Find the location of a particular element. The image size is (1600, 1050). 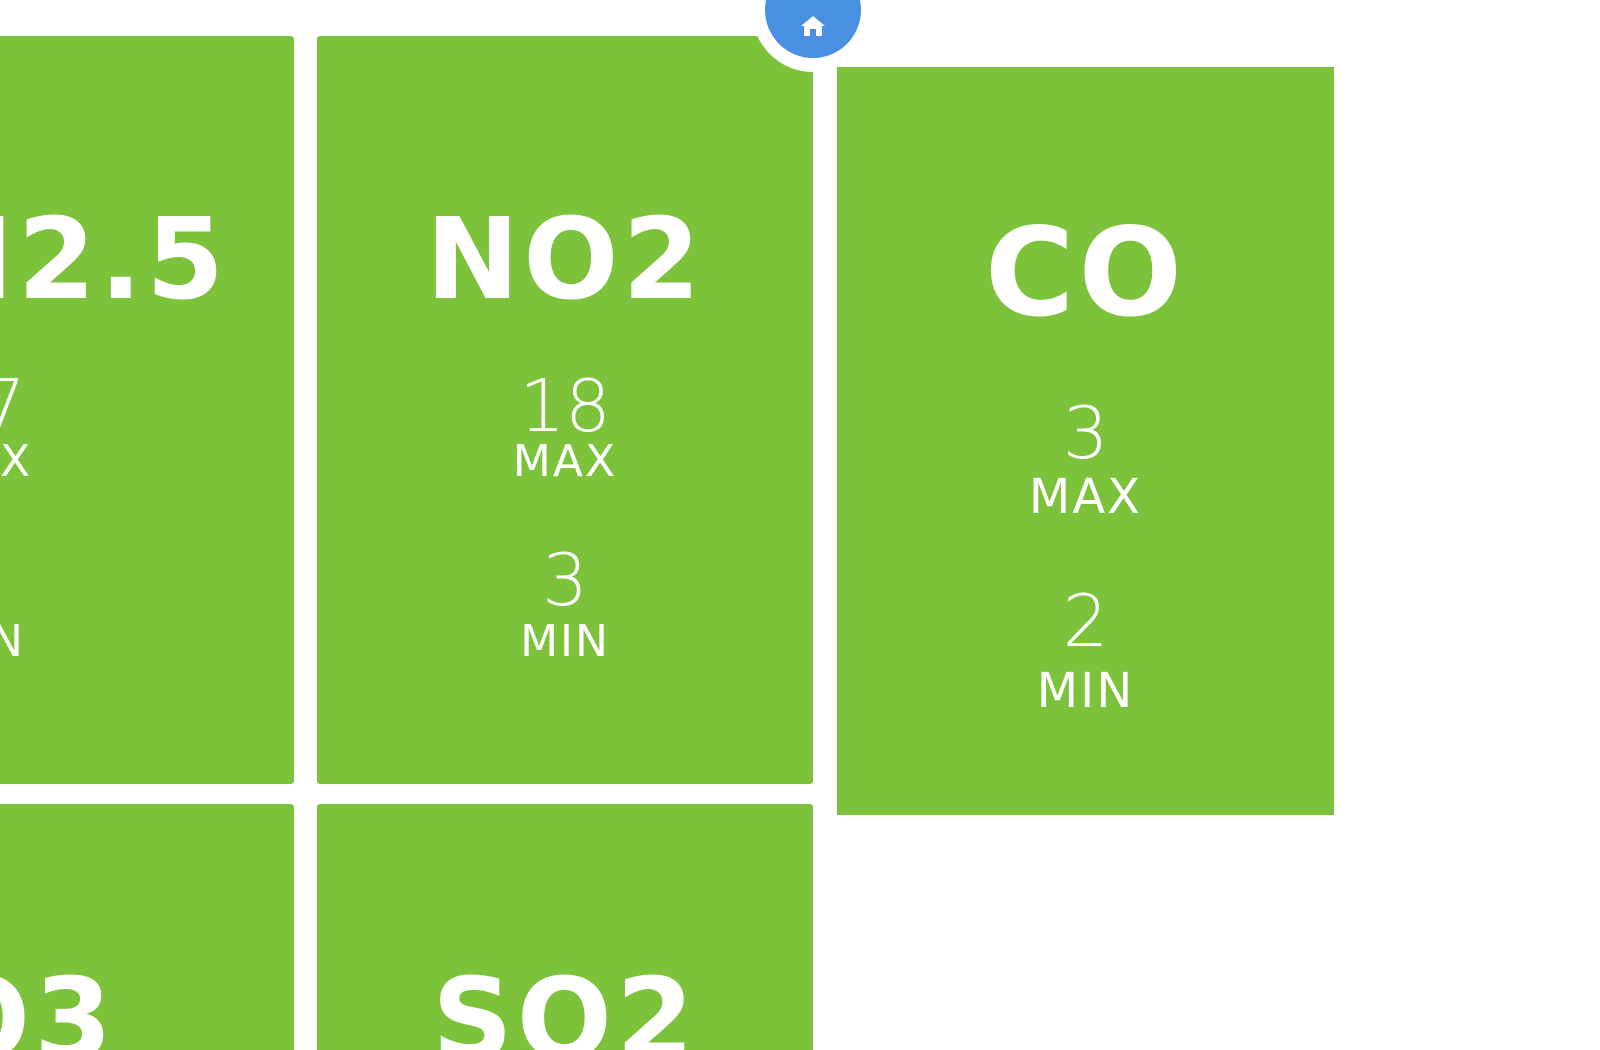

co-max-label: MAX is located at coordinates (1085, 497).